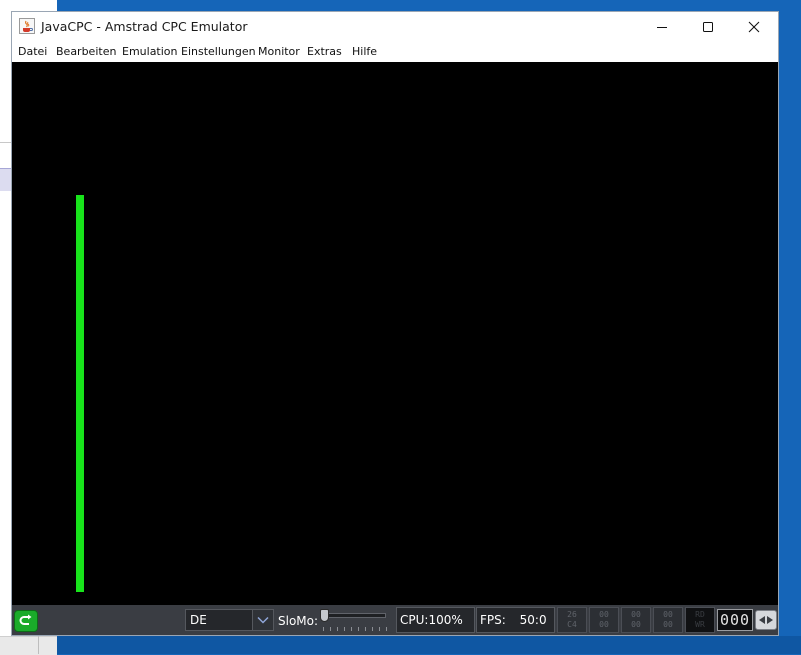 Image resolution: width=801 pixels, height=655 pixels. Describe the element at coordinates (700, 614) in the screenshot. I see `led-top: RD` at that location.